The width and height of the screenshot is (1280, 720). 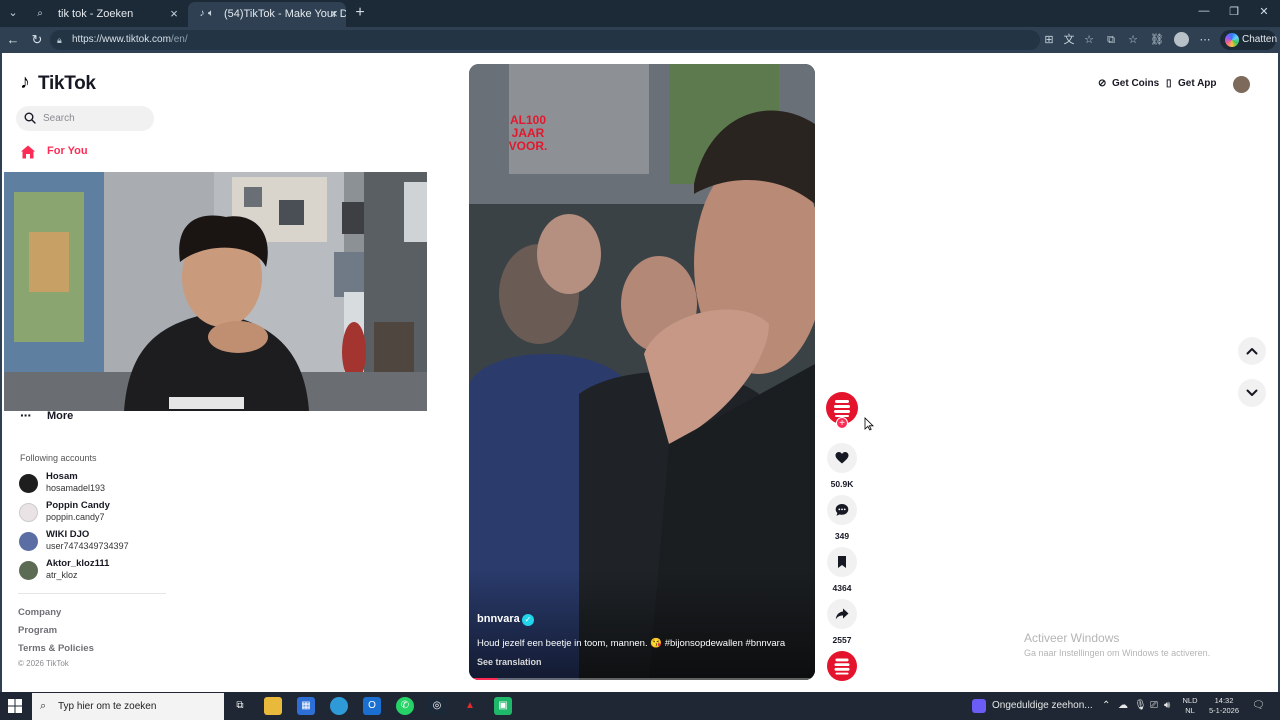 What do you see at coordinates (1258, 705) in the screenshot?
I see `notification-center-icon: 🗨︎` at bounding box center [1258, 705].